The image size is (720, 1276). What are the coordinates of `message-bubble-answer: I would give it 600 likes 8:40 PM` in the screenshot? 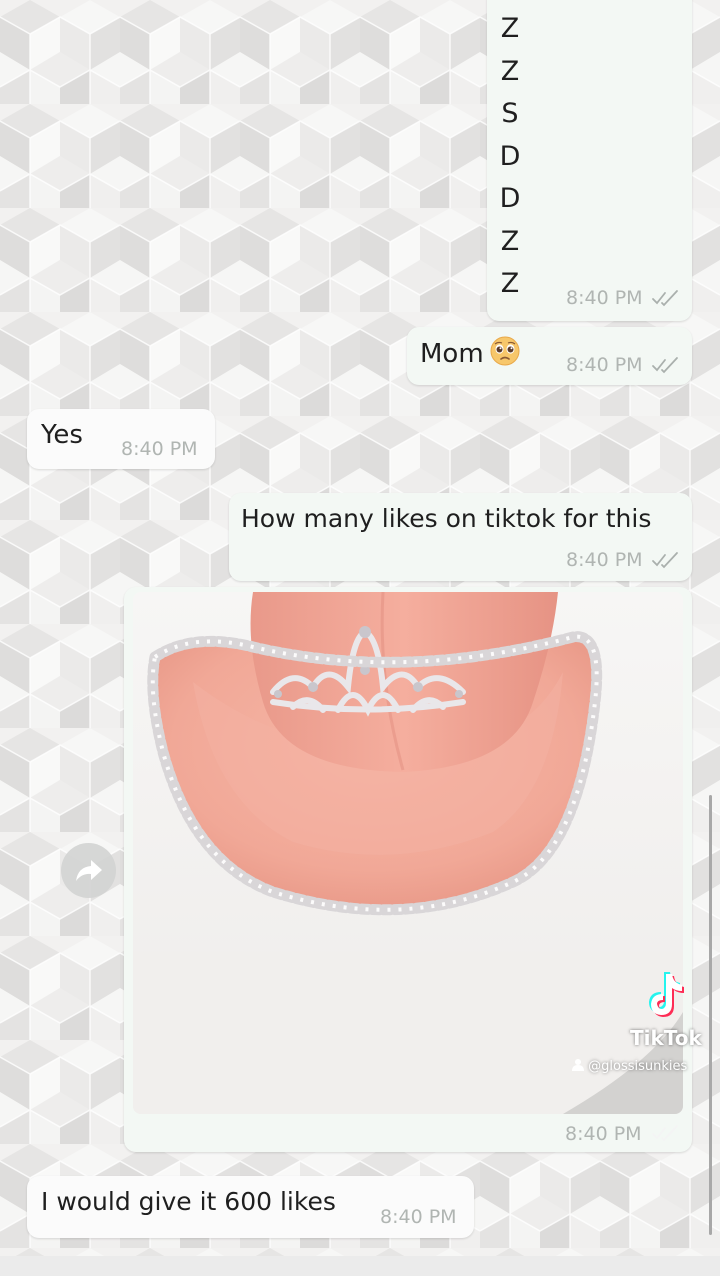 It's located at (250, 1207).